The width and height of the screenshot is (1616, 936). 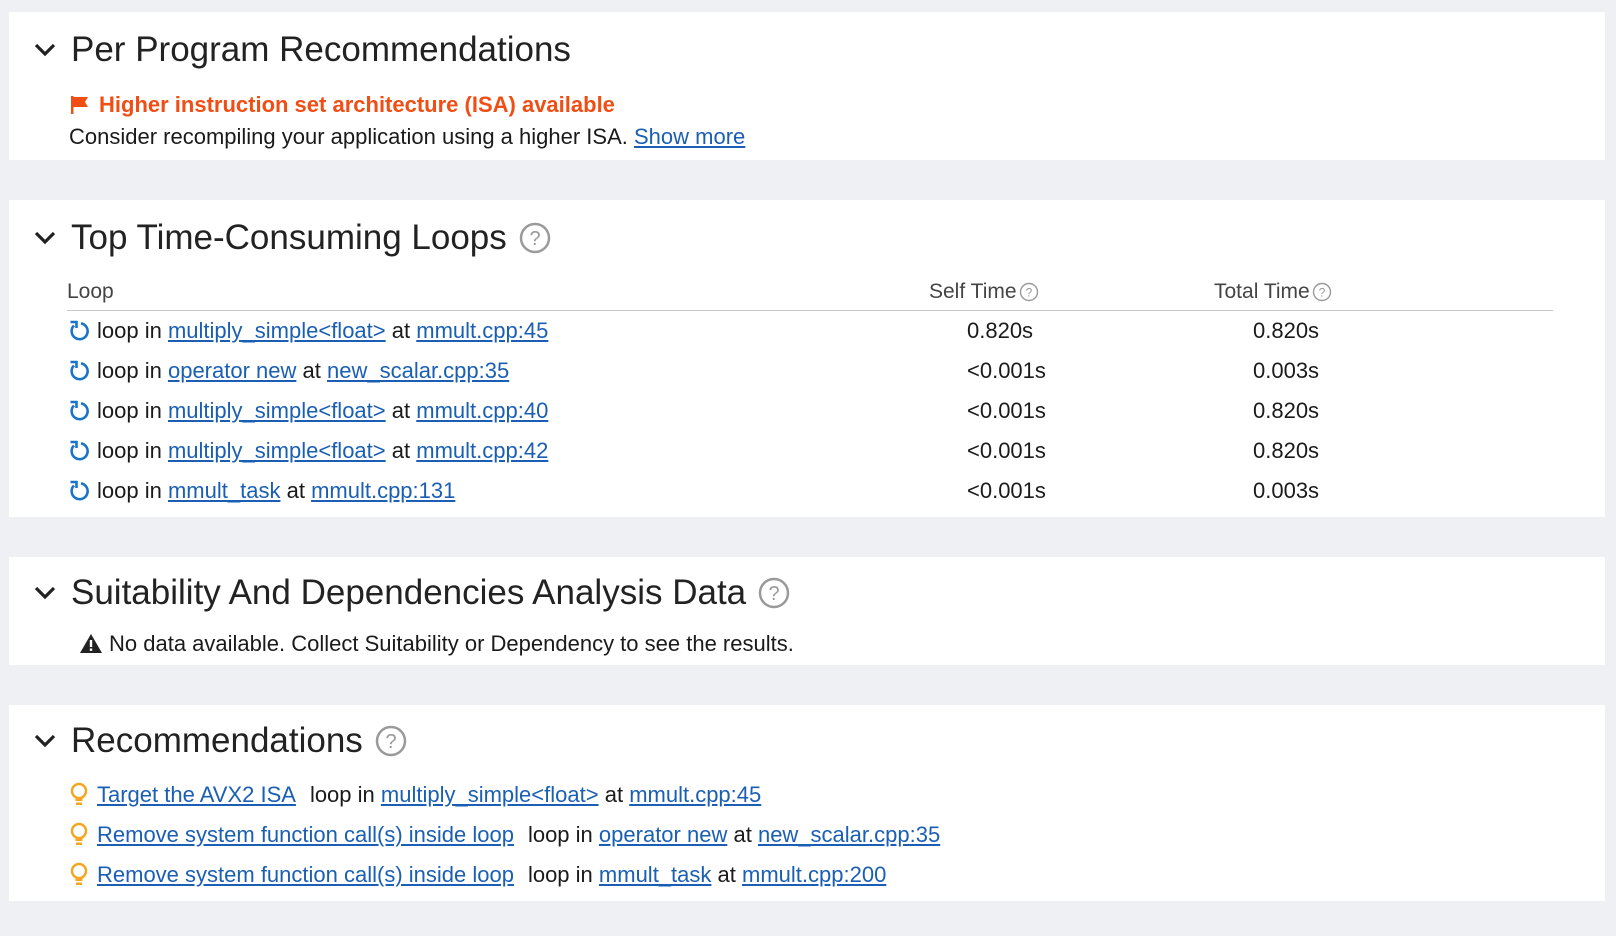 I want to click on column-header-total-time: Total Time ?, so click(x=1273, y=292).